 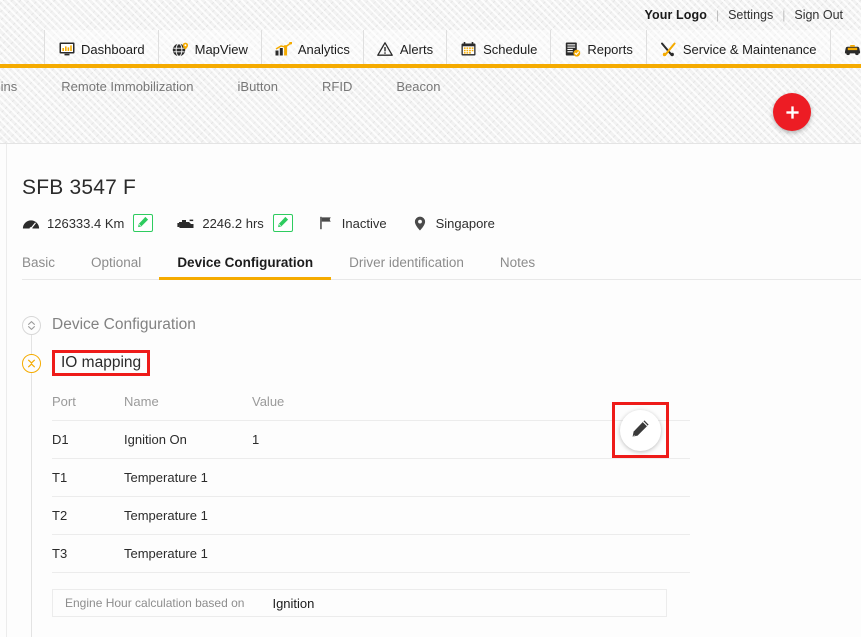 What do you see at coordinates (750, 15) in the screenshot?
I see `settings-link: Settings` at bounding box center [750, 15].